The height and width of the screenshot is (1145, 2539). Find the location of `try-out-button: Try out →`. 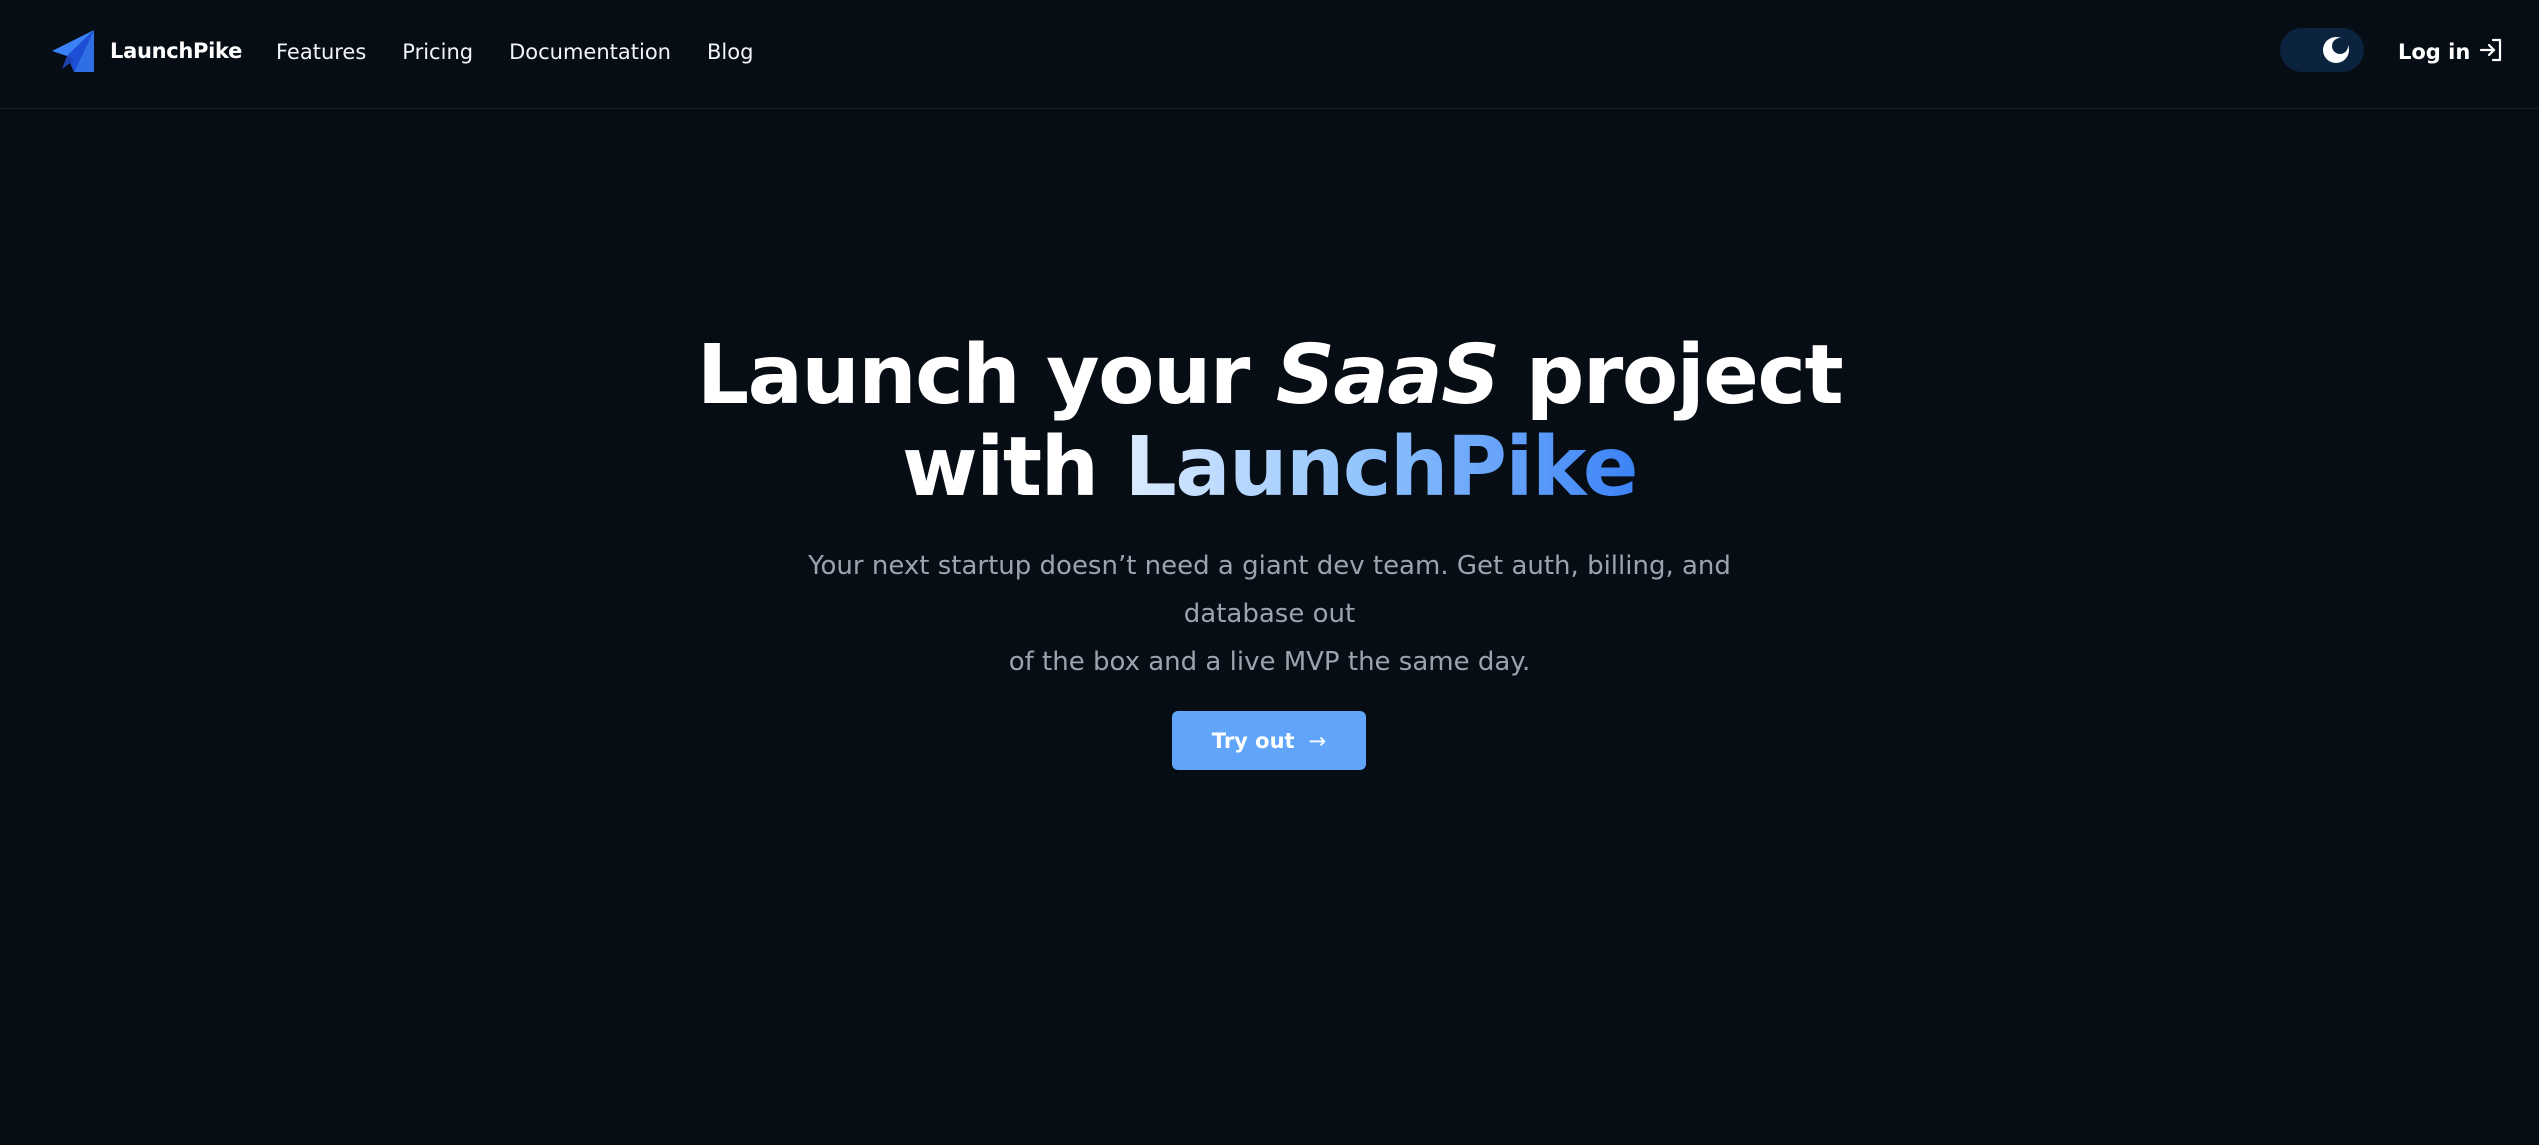

try-out-button: Try out → is located at coordinates (1269, 740).